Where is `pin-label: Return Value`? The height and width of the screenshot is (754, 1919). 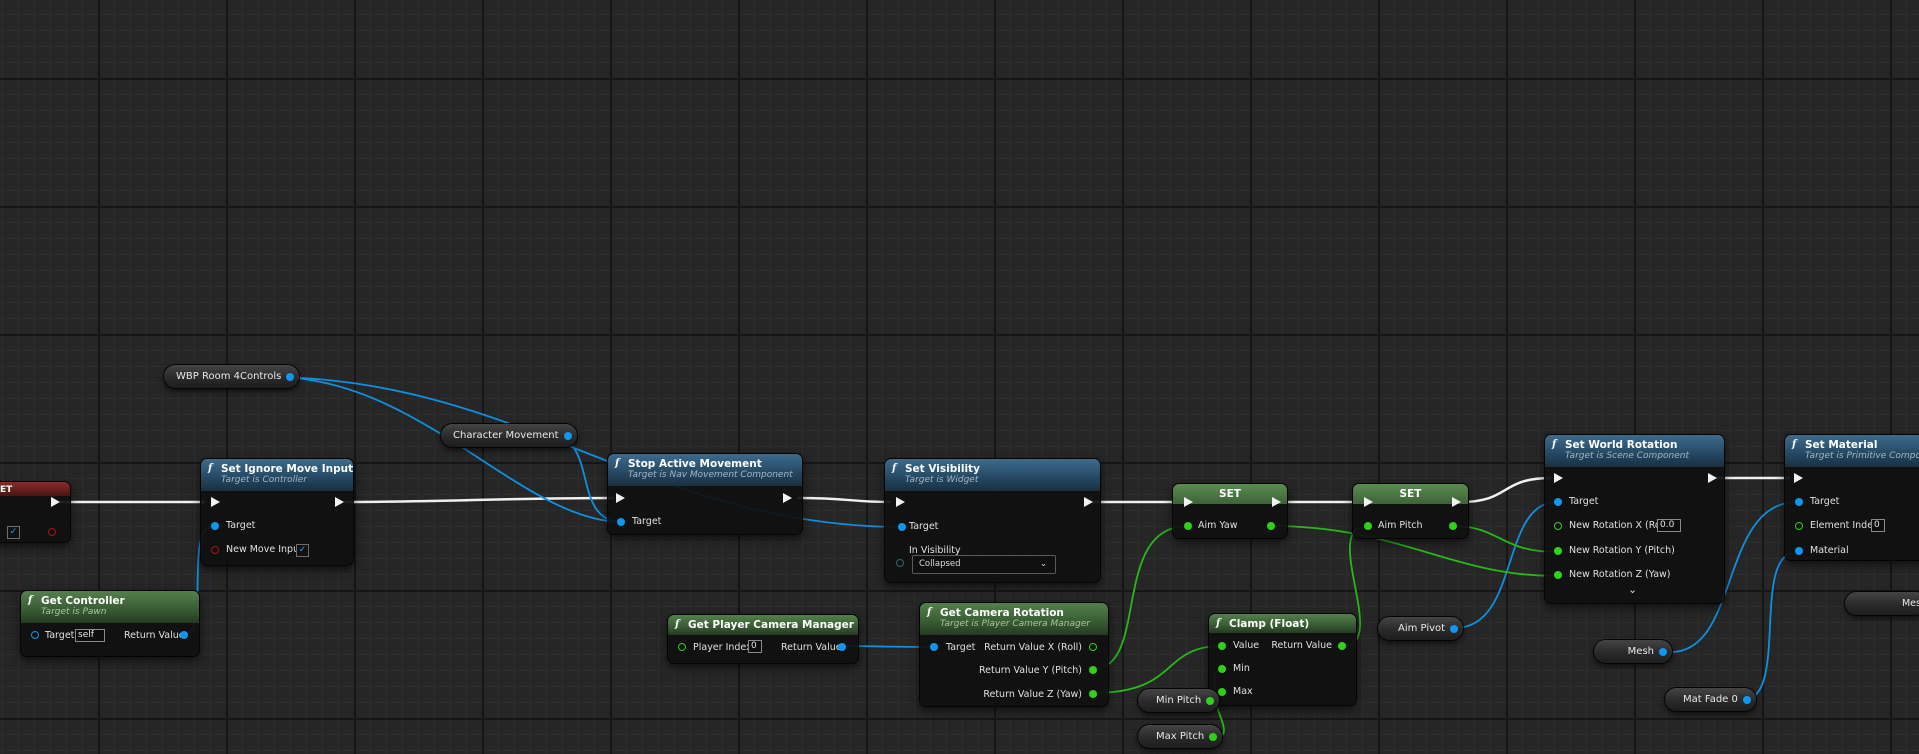 pin-label: Return Value is located at coordinates (154, 635).